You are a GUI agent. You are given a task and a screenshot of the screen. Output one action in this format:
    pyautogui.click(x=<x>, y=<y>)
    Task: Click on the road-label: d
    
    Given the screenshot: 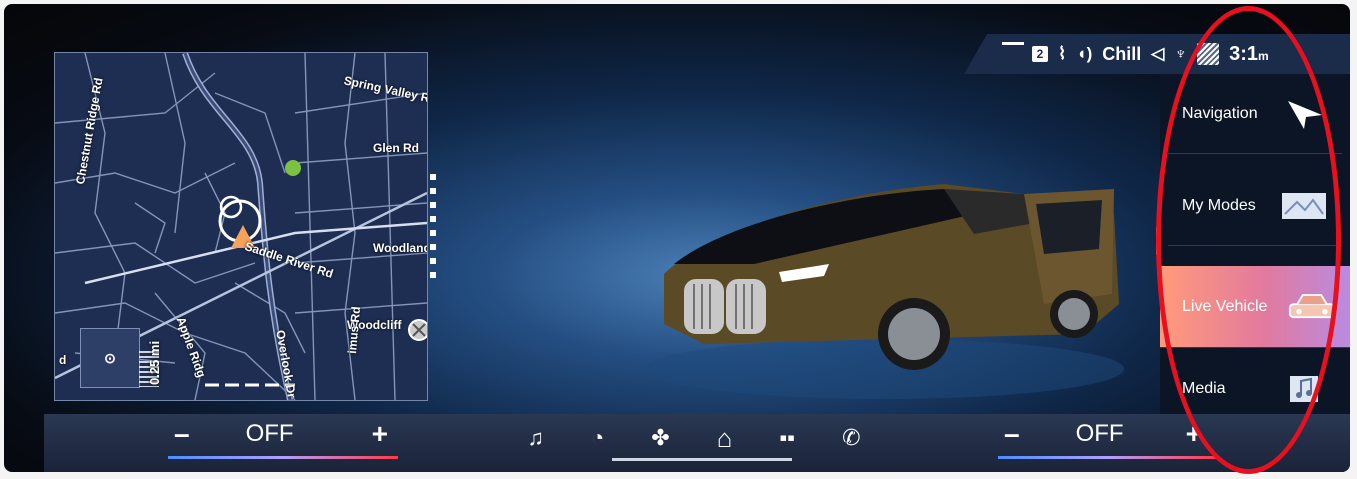 What is the action you would take?
    pyautogui.click(x=63, y=360)
    